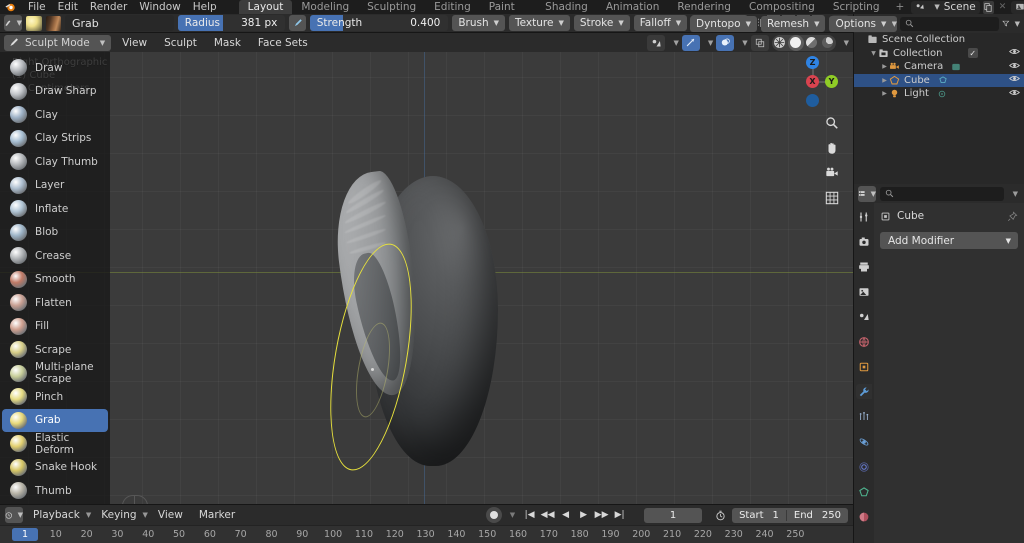 The image size is (1024, 543). I want to click on tool-smooth: Smooth, so click(55, 280).